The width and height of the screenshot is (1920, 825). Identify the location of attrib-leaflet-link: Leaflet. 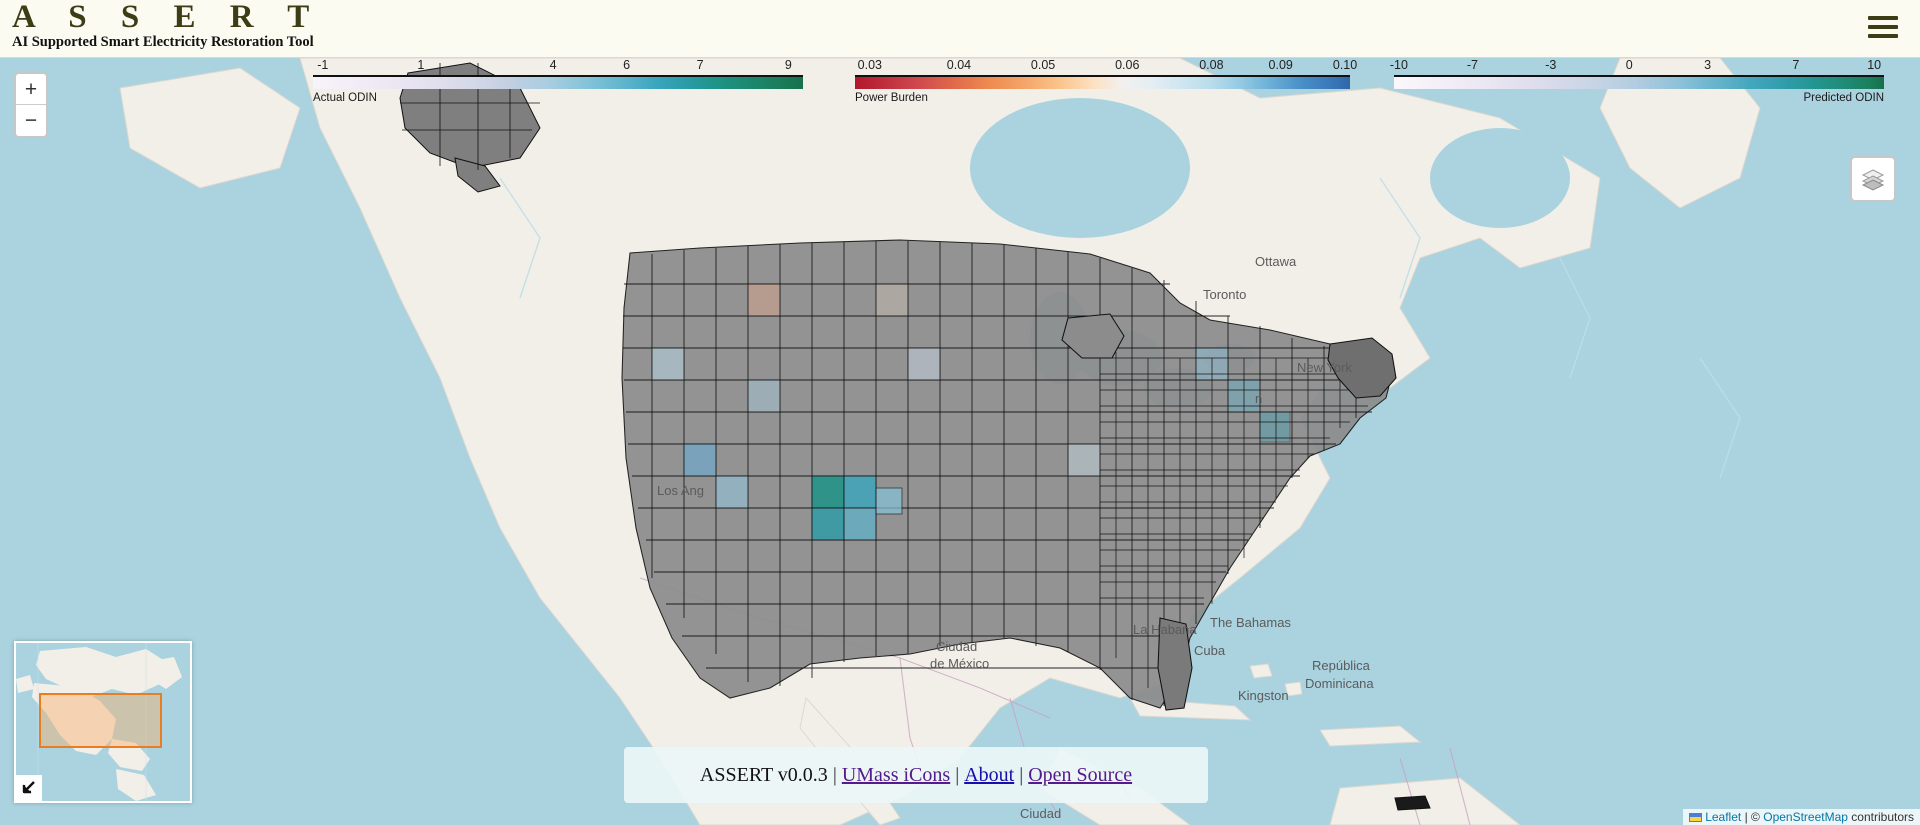
(1723, 817).